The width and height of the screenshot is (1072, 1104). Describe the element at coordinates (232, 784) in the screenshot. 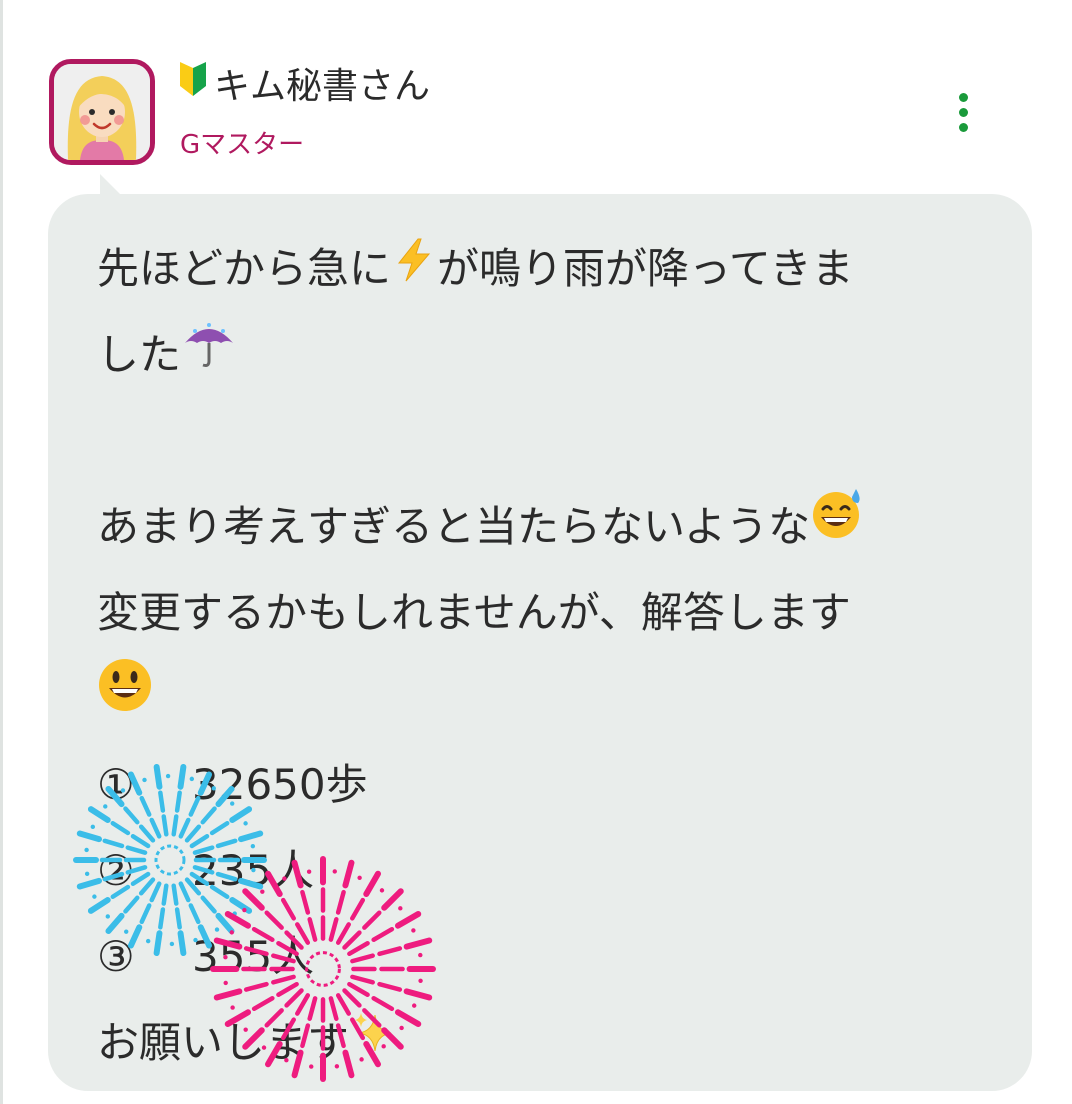

I see `answer-row: ① 32650歩` at that location.